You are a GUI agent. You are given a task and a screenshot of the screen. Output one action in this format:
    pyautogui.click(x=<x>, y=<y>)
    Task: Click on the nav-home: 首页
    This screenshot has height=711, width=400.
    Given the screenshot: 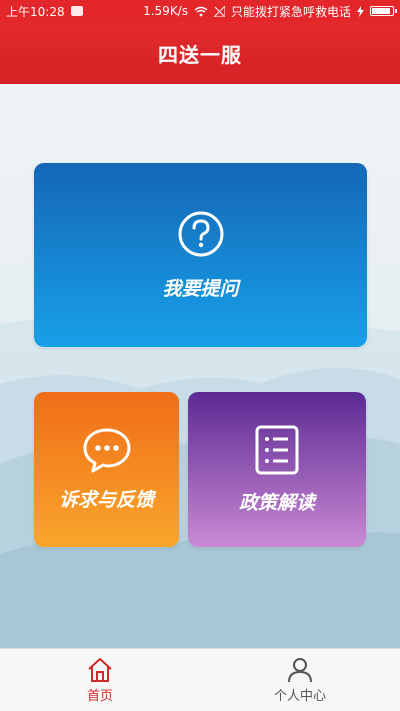 What is the action you would take?
    pyautogui.click(x=100, y=680)
    